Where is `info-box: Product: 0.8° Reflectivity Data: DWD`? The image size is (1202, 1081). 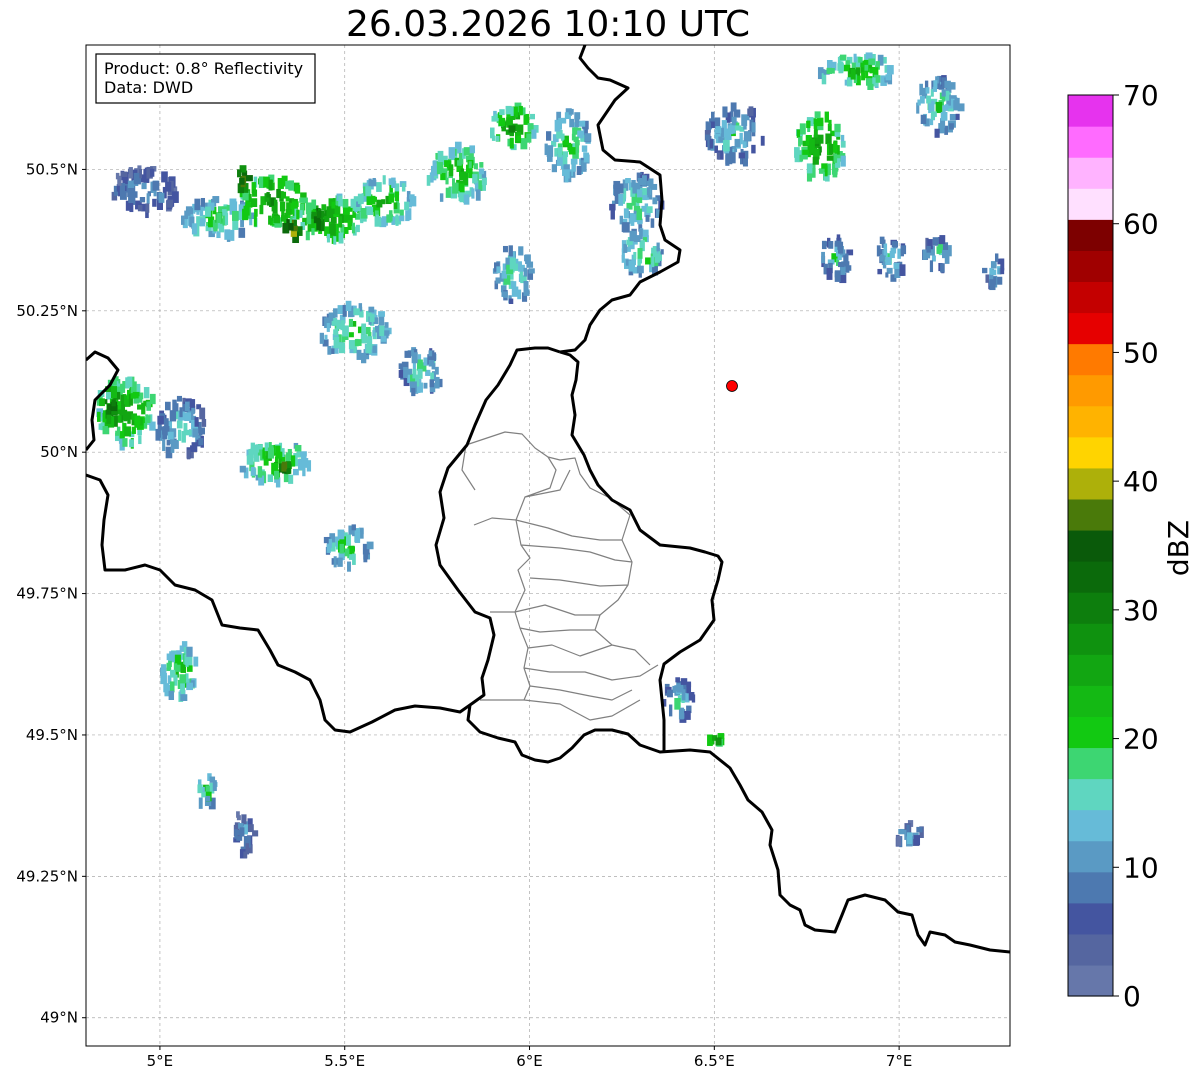 info-box: Product: 0.8° Reflectivity Data: DWD is located at coordinates (205, 78).